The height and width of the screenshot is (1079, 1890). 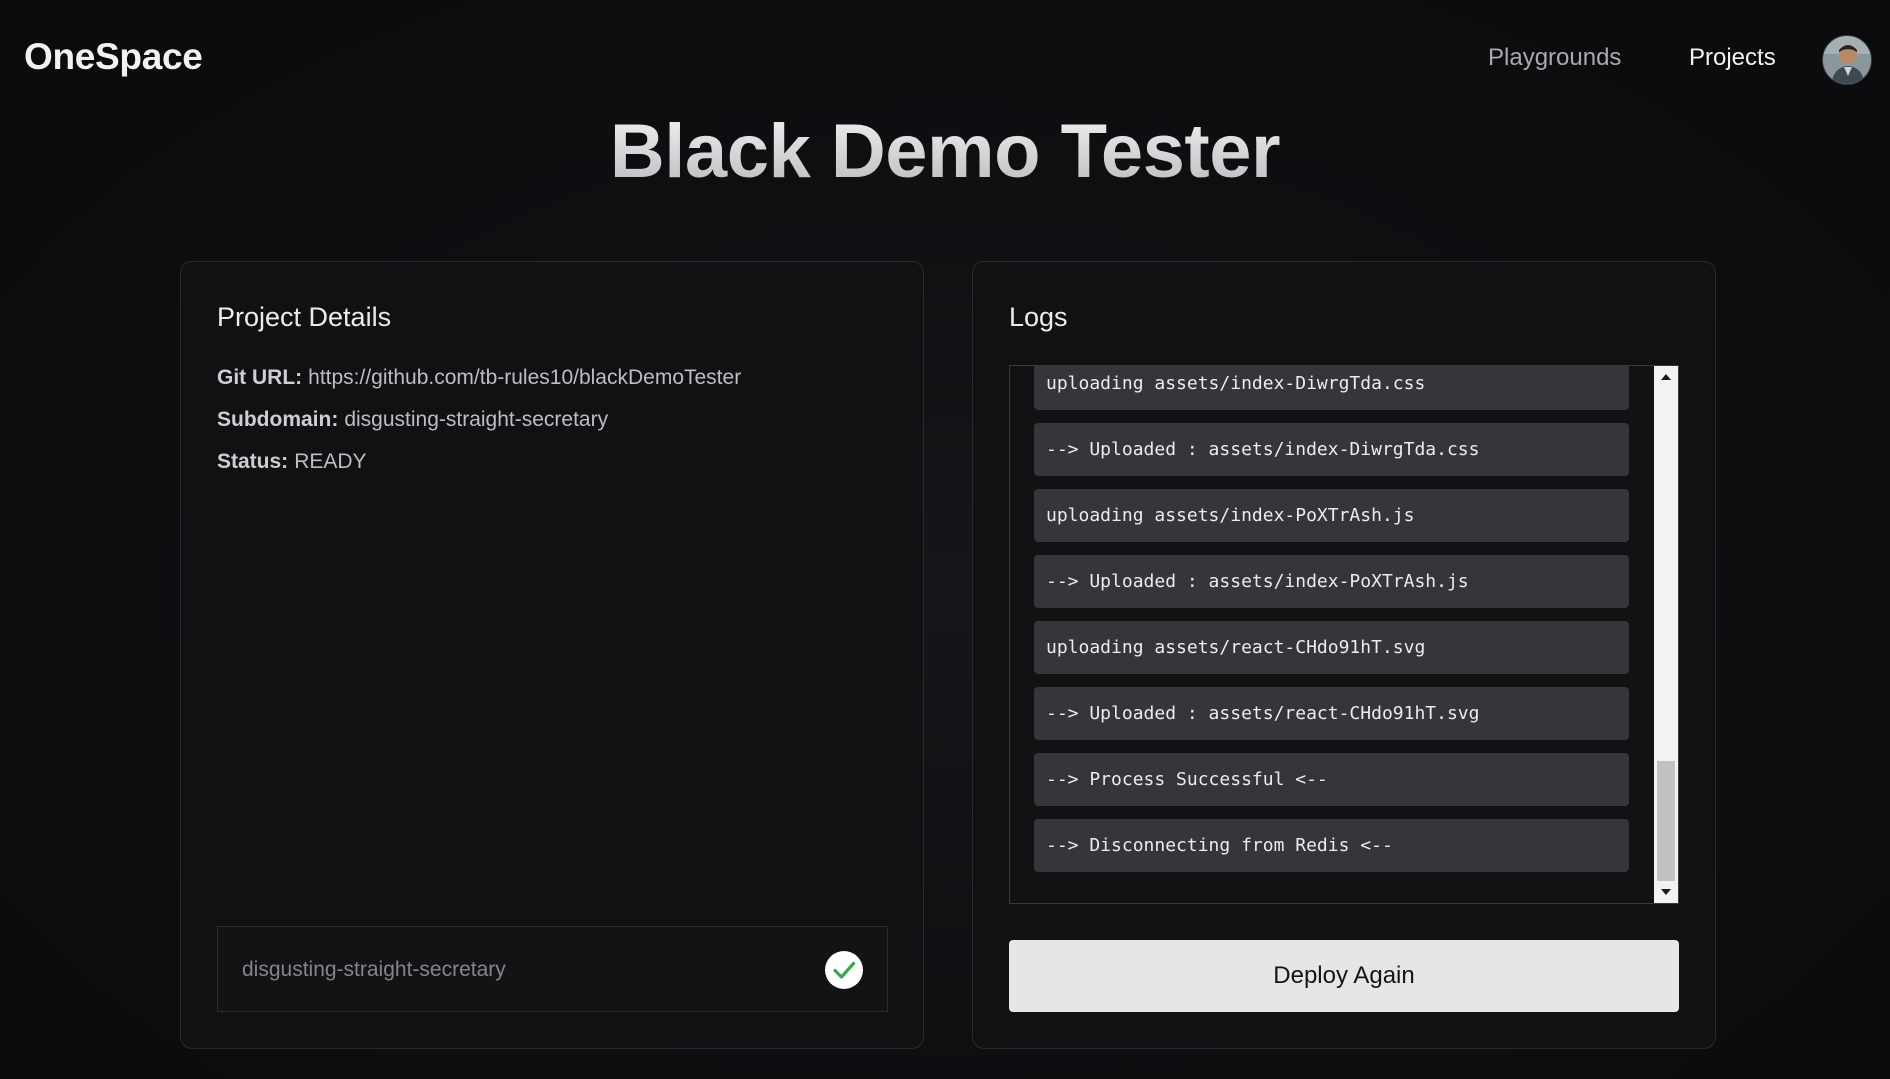 What do you see at coordinates (1554, 58) in the screenshot?
I see `nav-link-playgrounds: Playgrounds` at bounding box center [1554, 58].